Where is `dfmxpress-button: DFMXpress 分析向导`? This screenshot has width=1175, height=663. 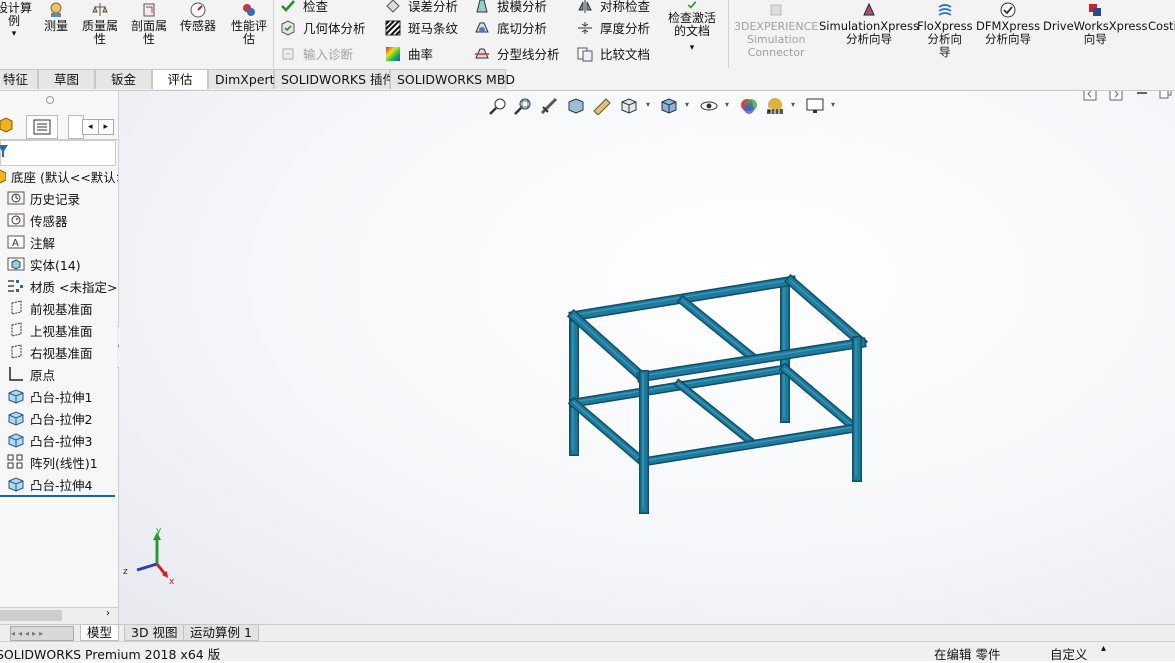 dfmxpress-button: DFMXpress 分析向导 is located at coordinates (1008, 24).